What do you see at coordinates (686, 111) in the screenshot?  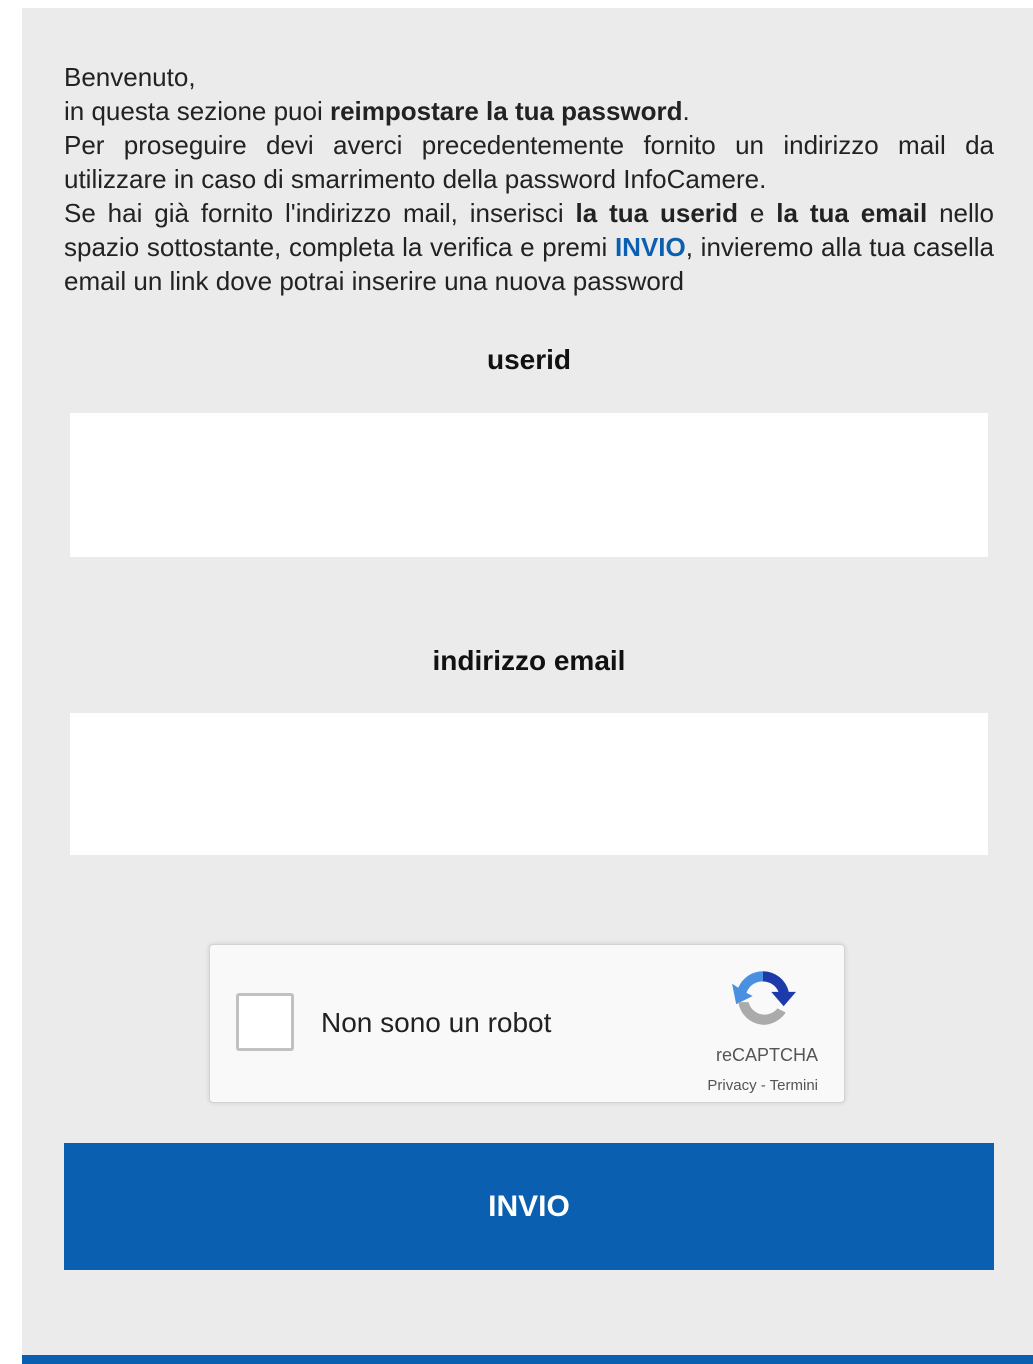 I see `intro-line-end: .` at bounding box center [686, 111].